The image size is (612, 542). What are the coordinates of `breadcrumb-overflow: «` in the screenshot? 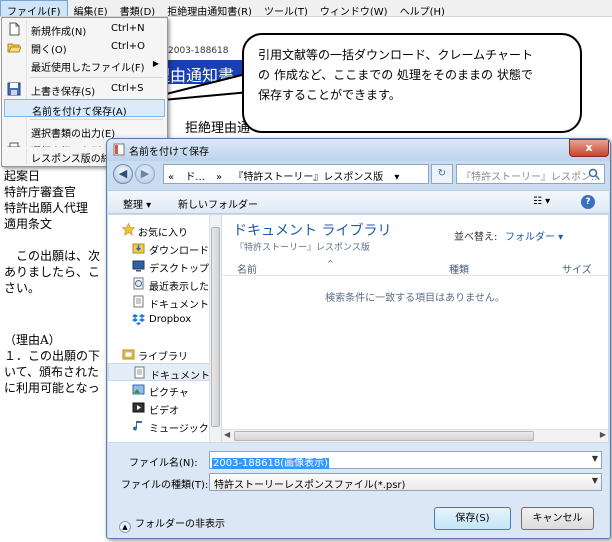 It's located at (171, 177).